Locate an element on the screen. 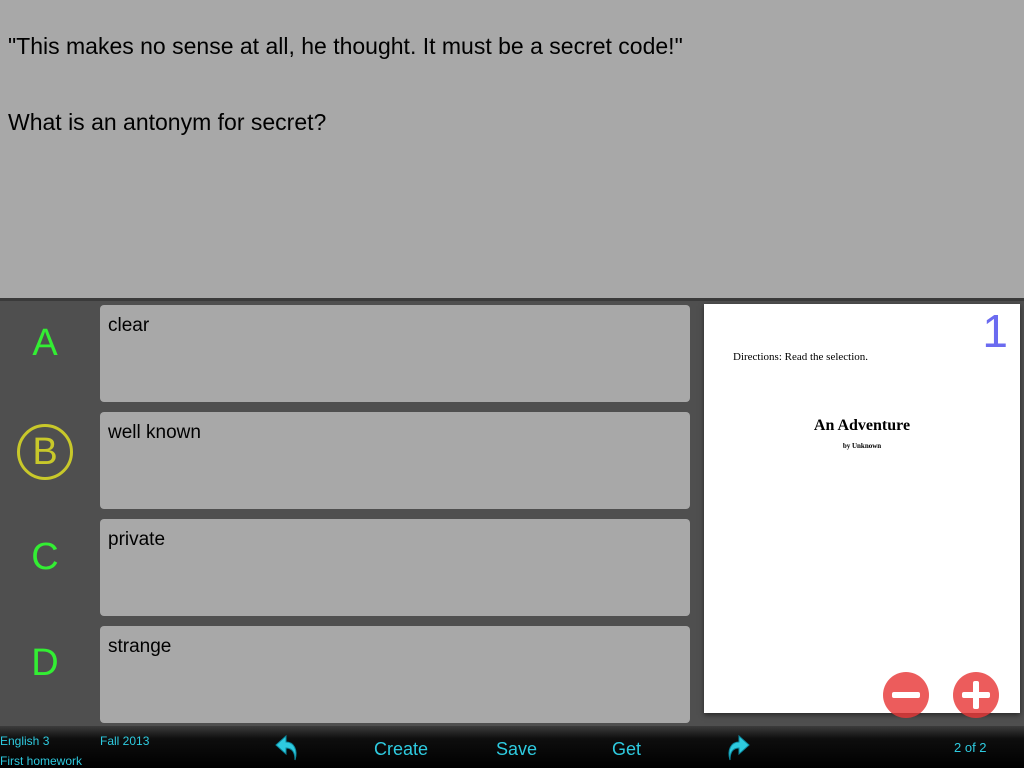 Image resolution: width=1024 pixels, height=768 pixels. choice-c-text: private is located at coordinates (137, 539).